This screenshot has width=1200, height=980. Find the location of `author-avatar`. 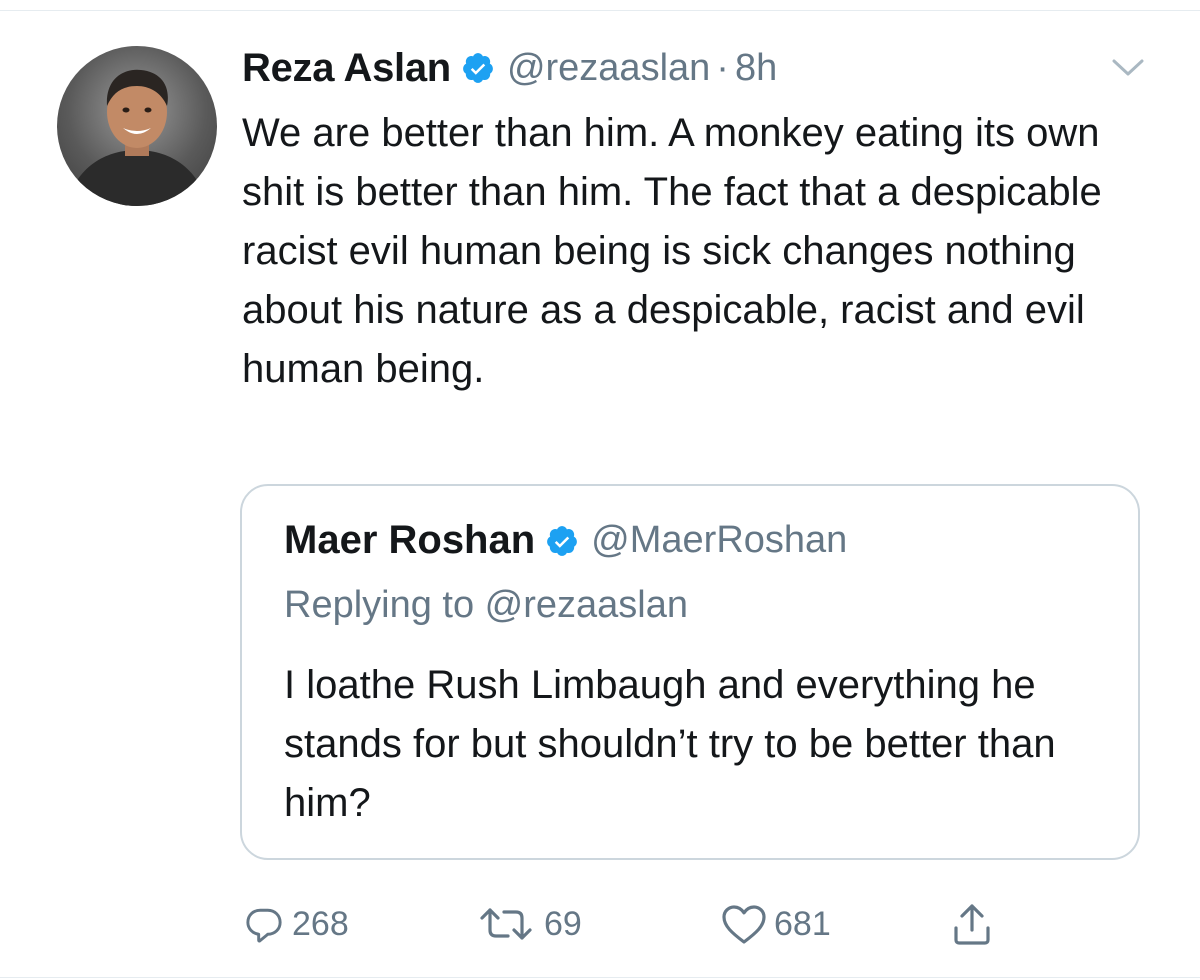

author-avatar is located at coordinates (137, 126).